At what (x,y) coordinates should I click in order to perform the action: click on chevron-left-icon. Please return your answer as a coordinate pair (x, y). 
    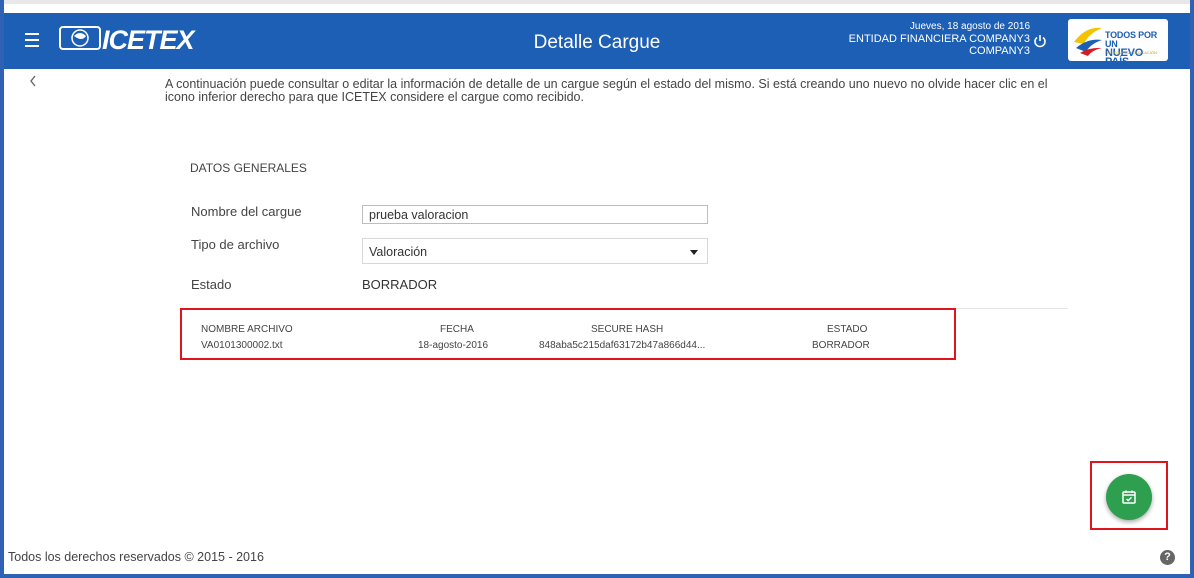
    Looking at the image, I should click on (33, 81).